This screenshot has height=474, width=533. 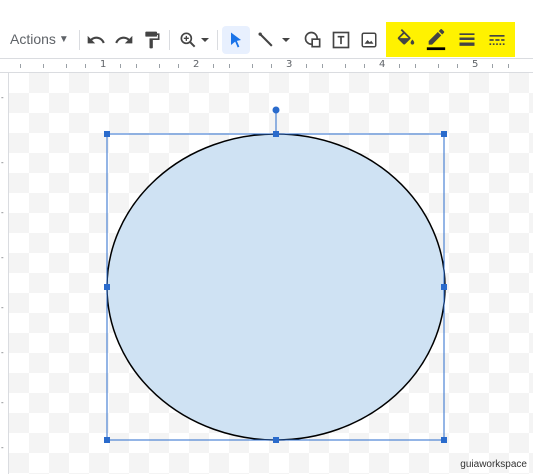 I want to click on resize-handle-top-right, so click(x=444, y=134).